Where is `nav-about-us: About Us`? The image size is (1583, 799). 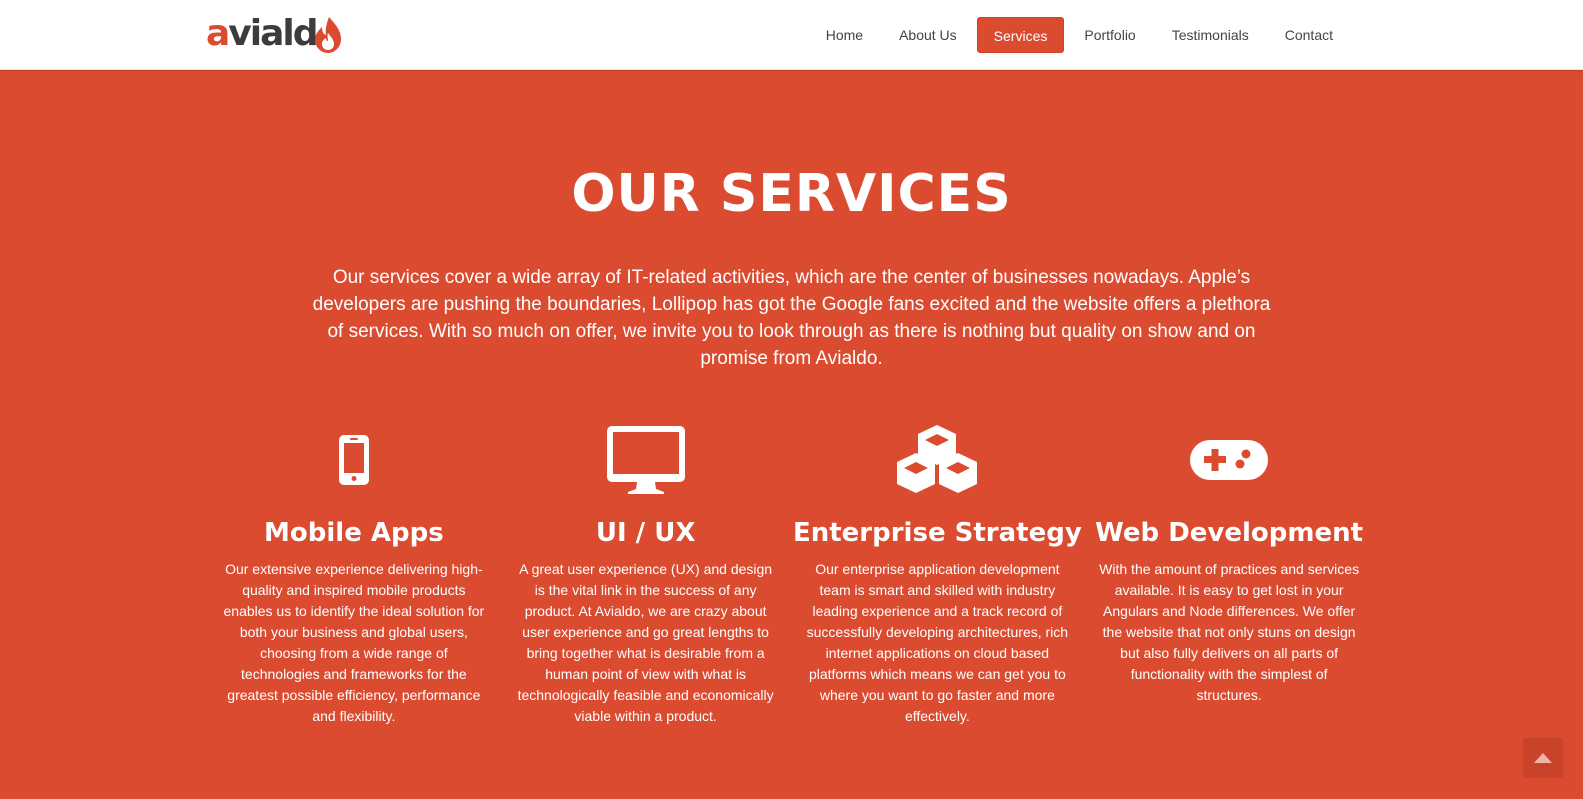
nav-about-us: About Us is located at coordinates (928, 35).